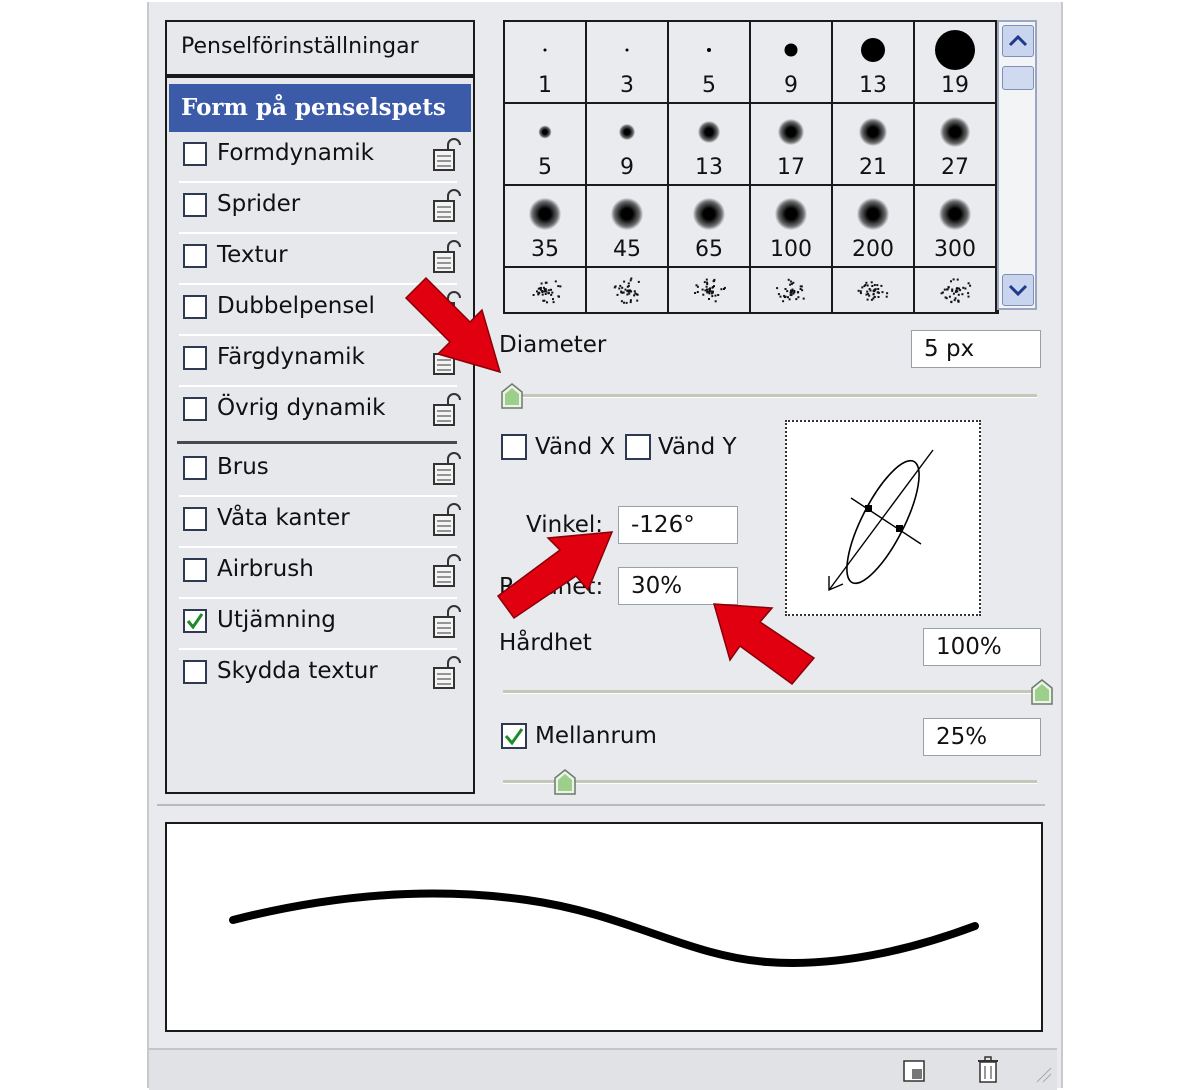  What do you see at coordinates (914, 1071) in the screenshot?
I see `new-preset-icon` at bounding box center [914, 1071].